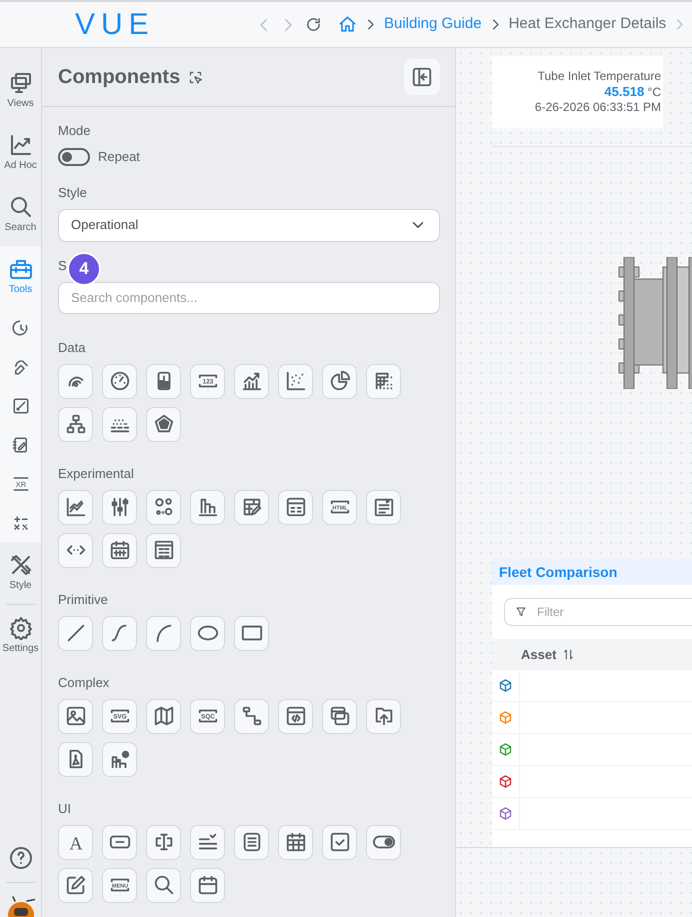 The image size is (692, 917). I want to click on home-icon, so click(347, 24).